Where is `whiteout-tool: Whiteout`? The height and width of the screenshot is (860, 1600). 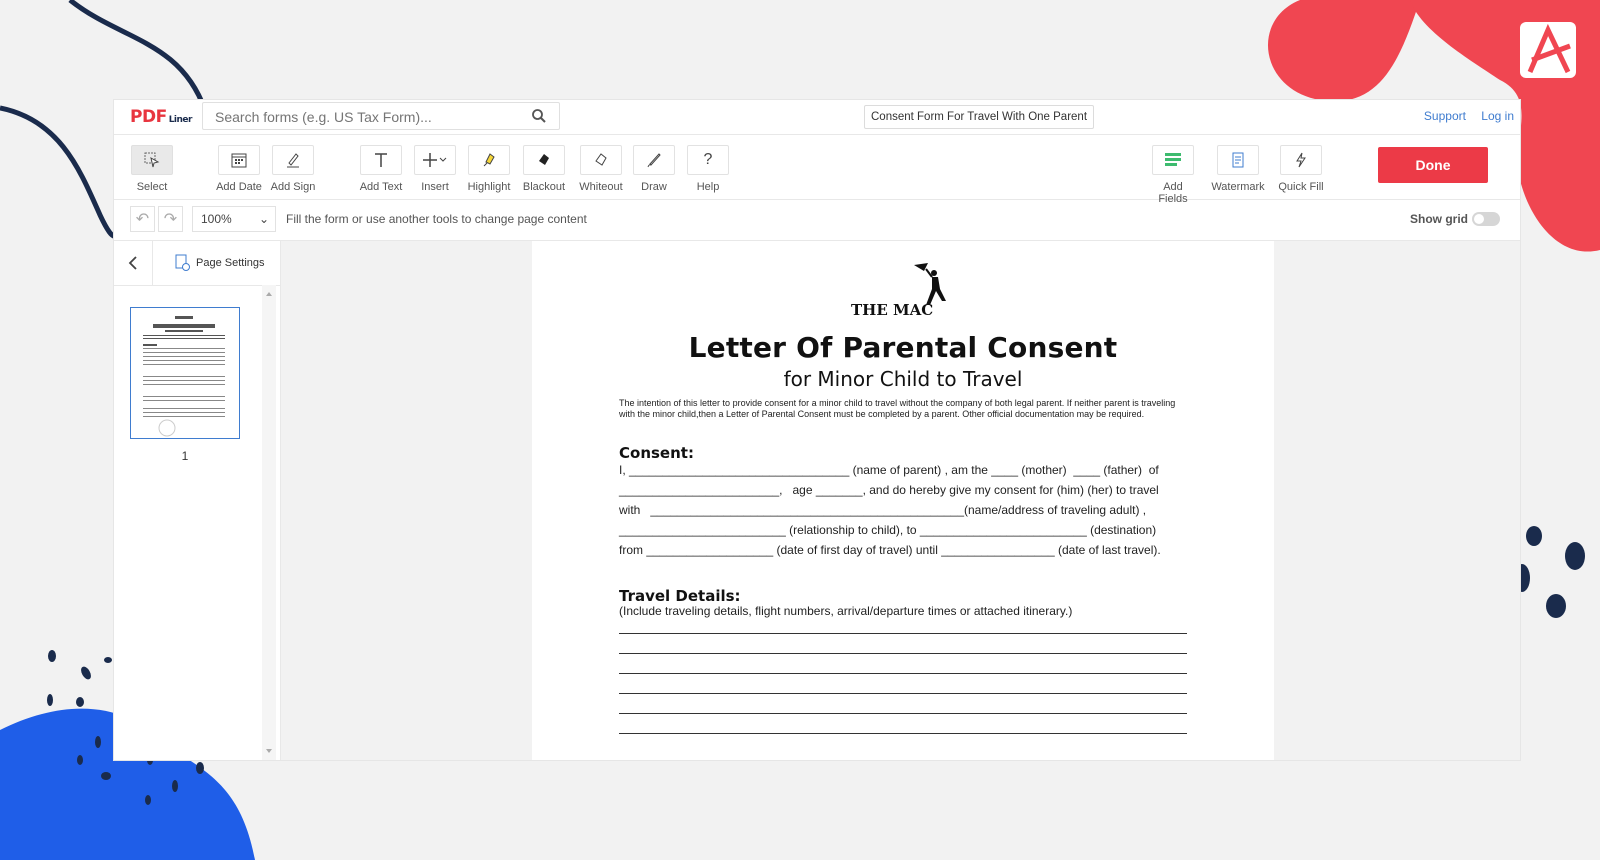 whiteout-tool: Whiteout is located at coordinates (601, 169).